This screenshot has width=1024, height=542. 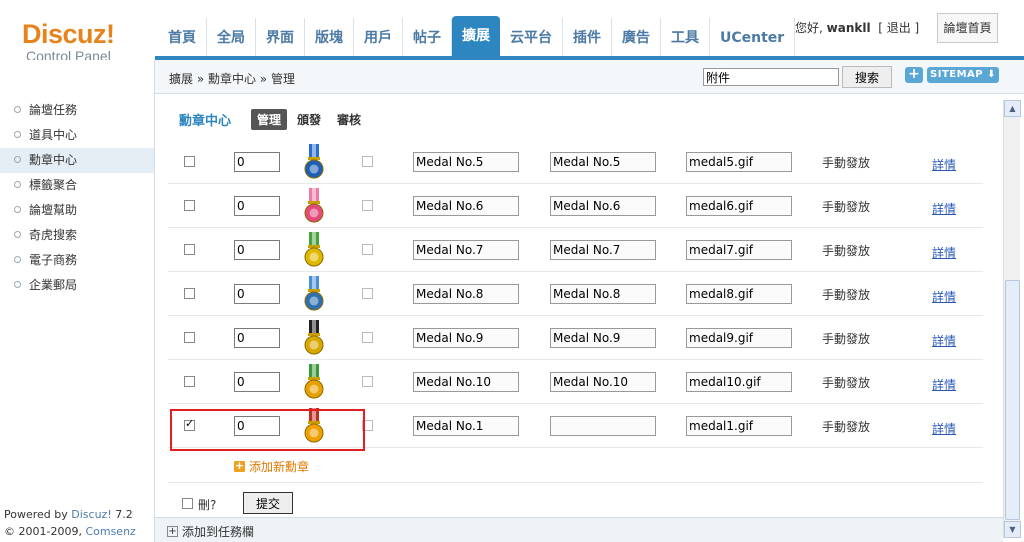 I want to click on add-to-taskbar-link: + 添加到任務欄, so click(x=210, y=531).